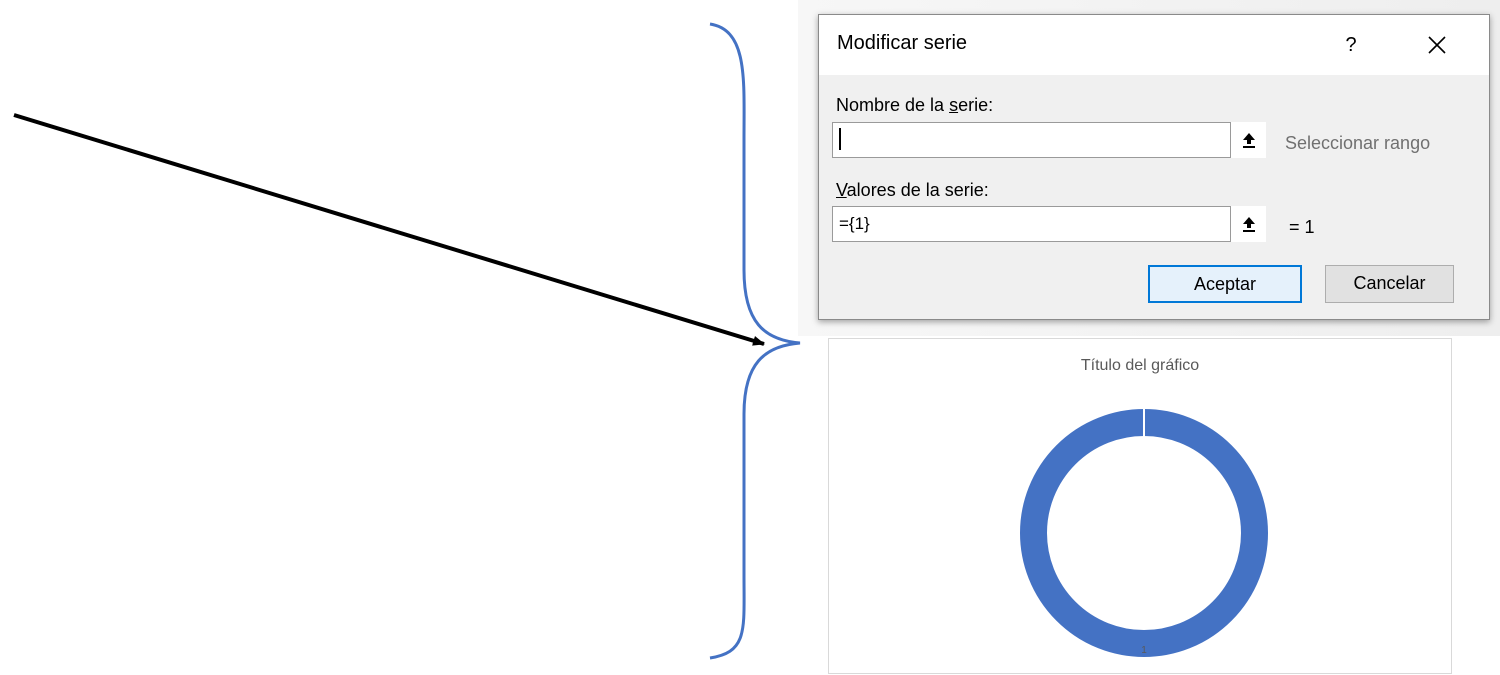  Describe the element at coordinates (976, 105) in the screenshot. I see `label-text: erie:` at that location.